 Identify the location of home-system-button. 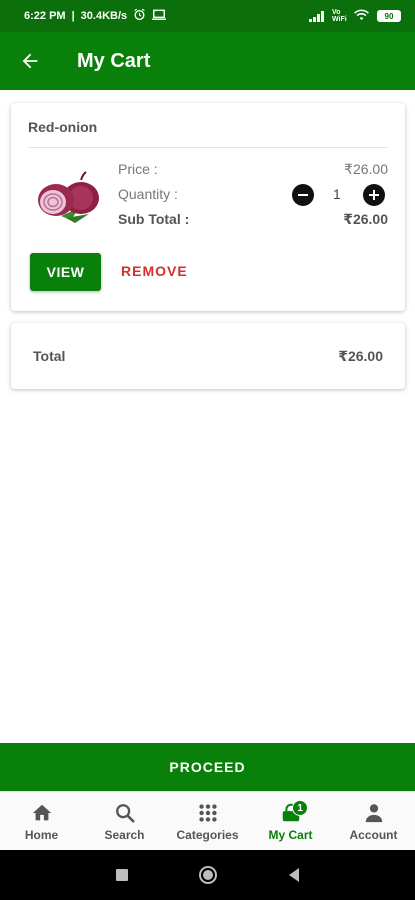
(208, 875).